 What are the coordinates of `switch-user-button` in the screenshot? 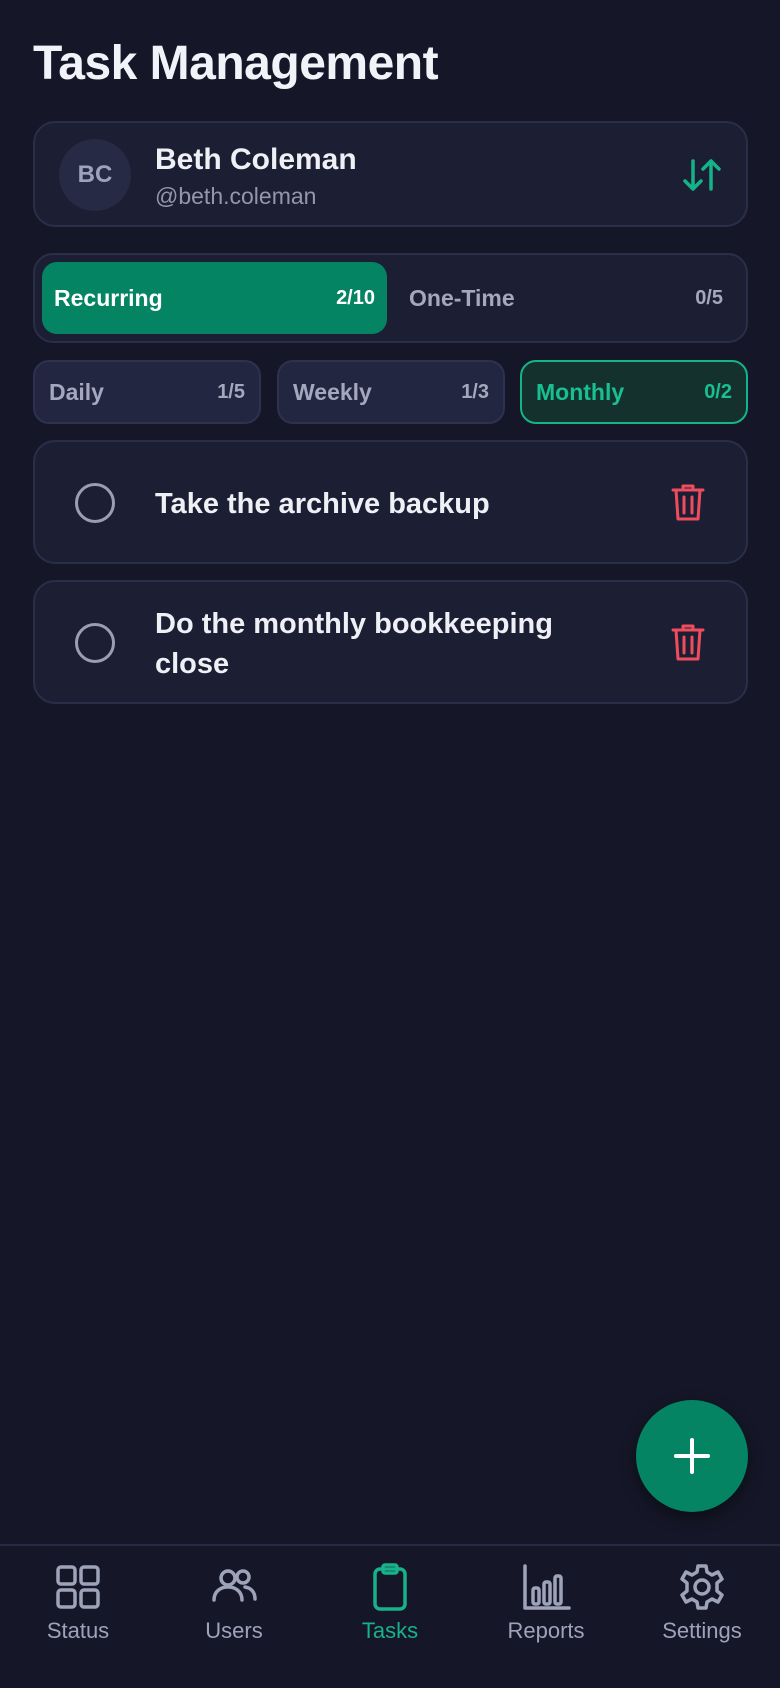 It's located at (702, 175).